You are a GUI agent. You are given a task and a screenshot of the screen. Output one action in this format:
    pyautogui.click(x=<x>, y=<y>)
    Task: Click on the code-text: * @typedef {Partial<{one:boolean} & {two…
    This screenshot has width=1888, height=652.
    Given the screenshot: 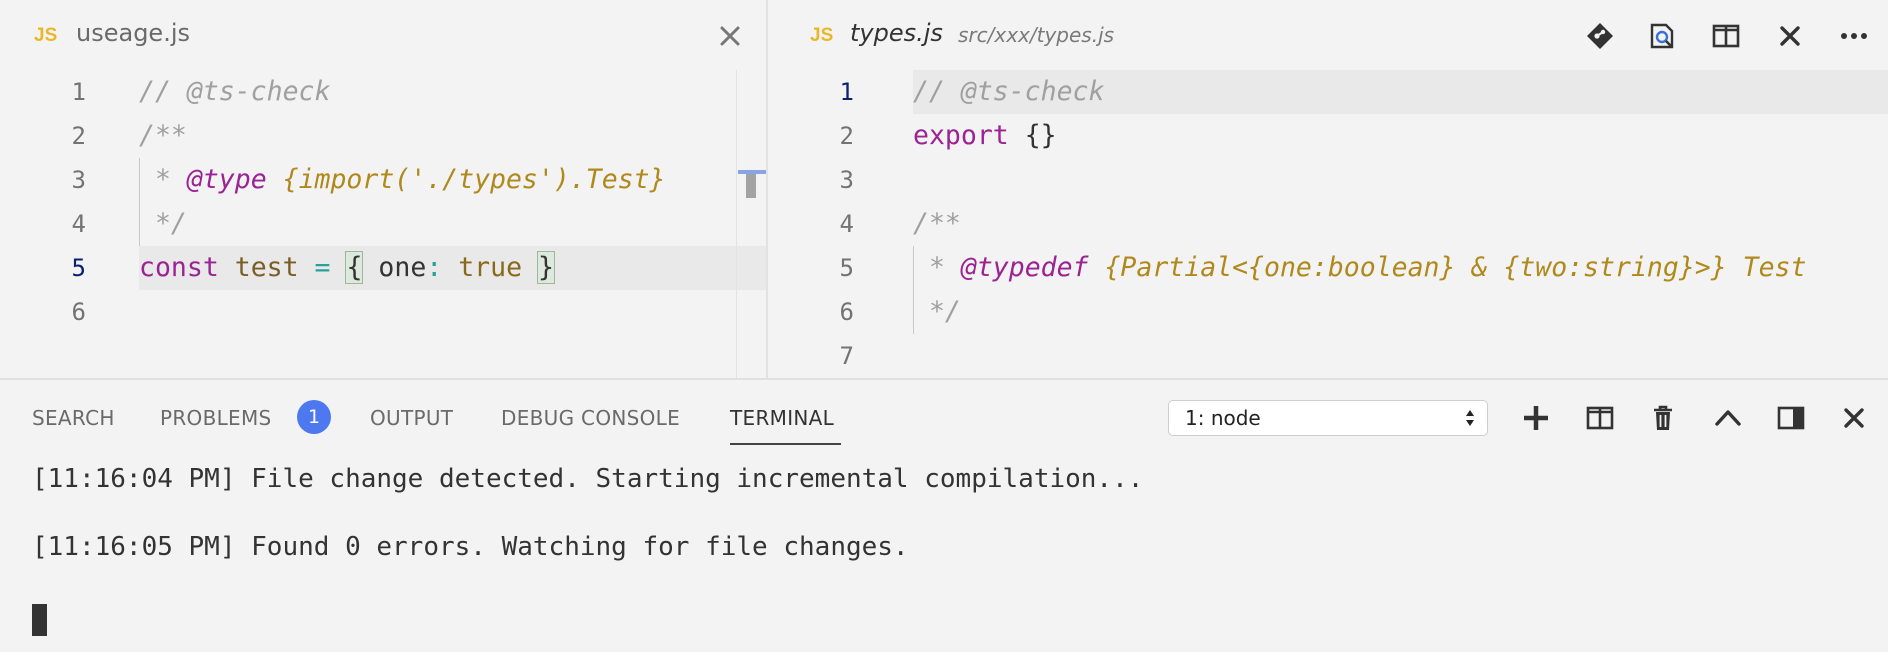 What is the action you would take?
    pyautogui.click(x=1360, y=268)
    